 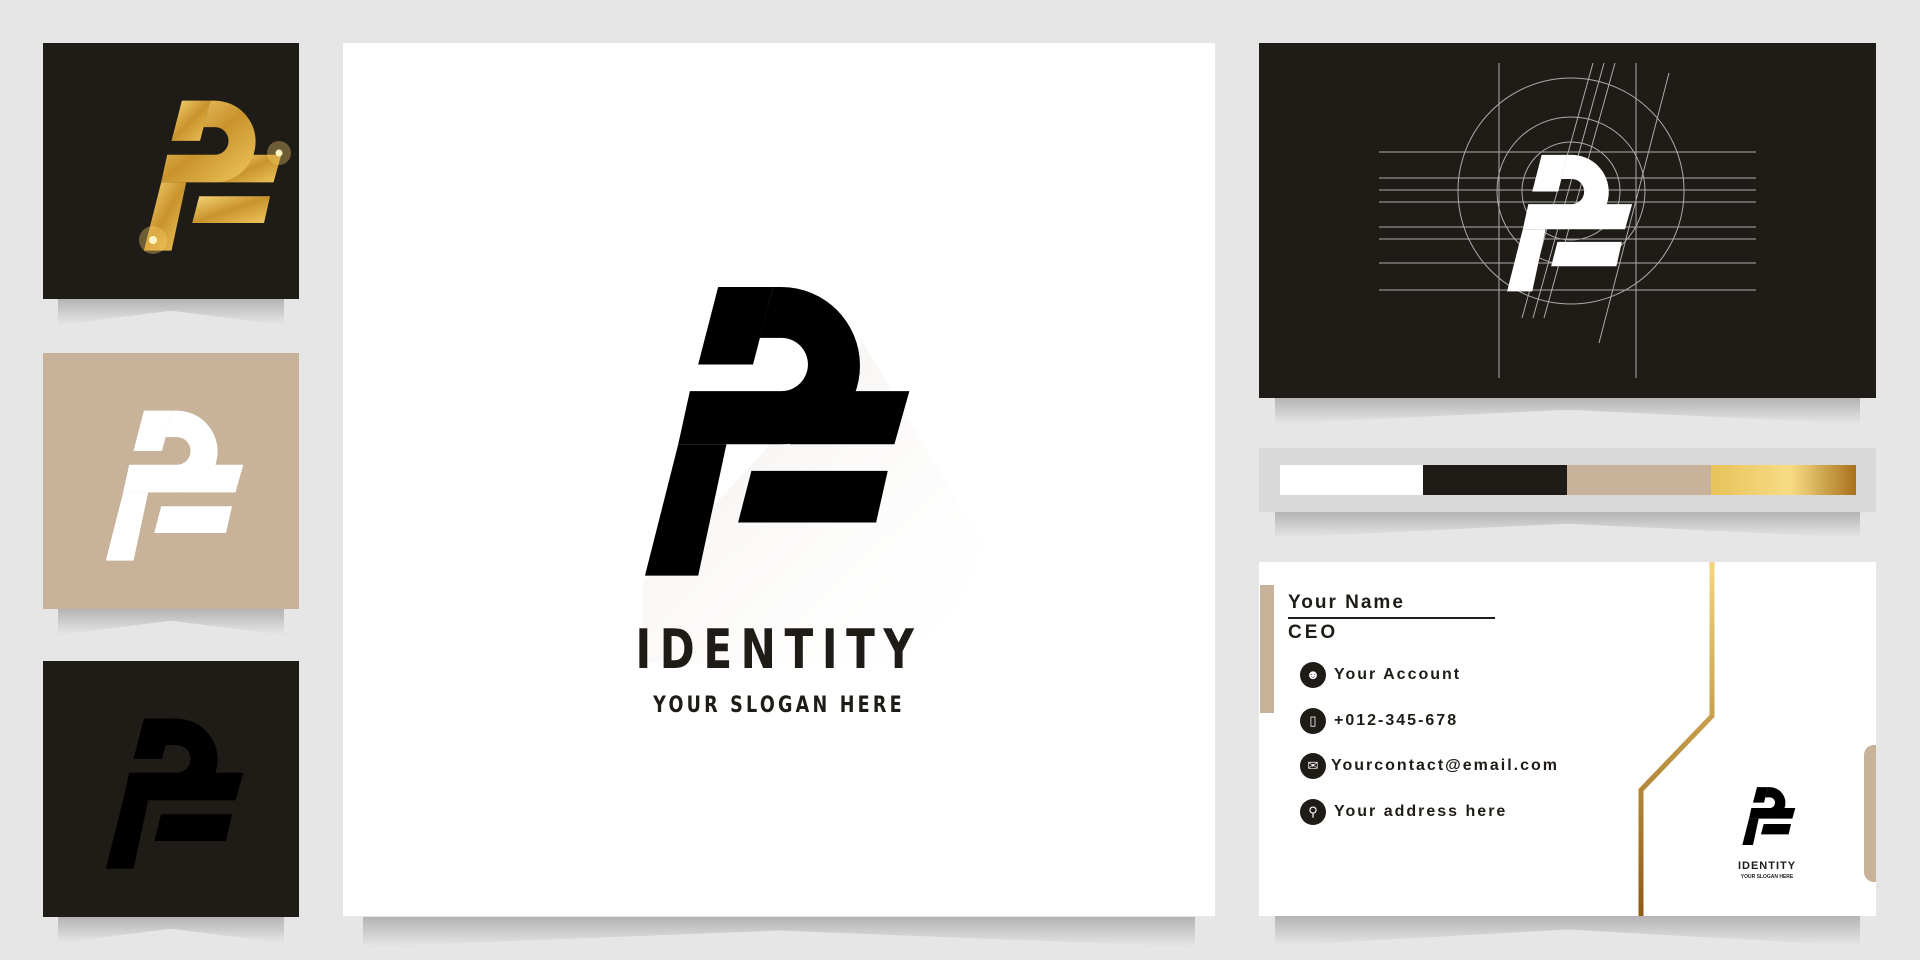 What do you see at coordinates (779, 649) in the screenshot?
I see `brand-name: IDENTITY` at bounding box center [779, 649].